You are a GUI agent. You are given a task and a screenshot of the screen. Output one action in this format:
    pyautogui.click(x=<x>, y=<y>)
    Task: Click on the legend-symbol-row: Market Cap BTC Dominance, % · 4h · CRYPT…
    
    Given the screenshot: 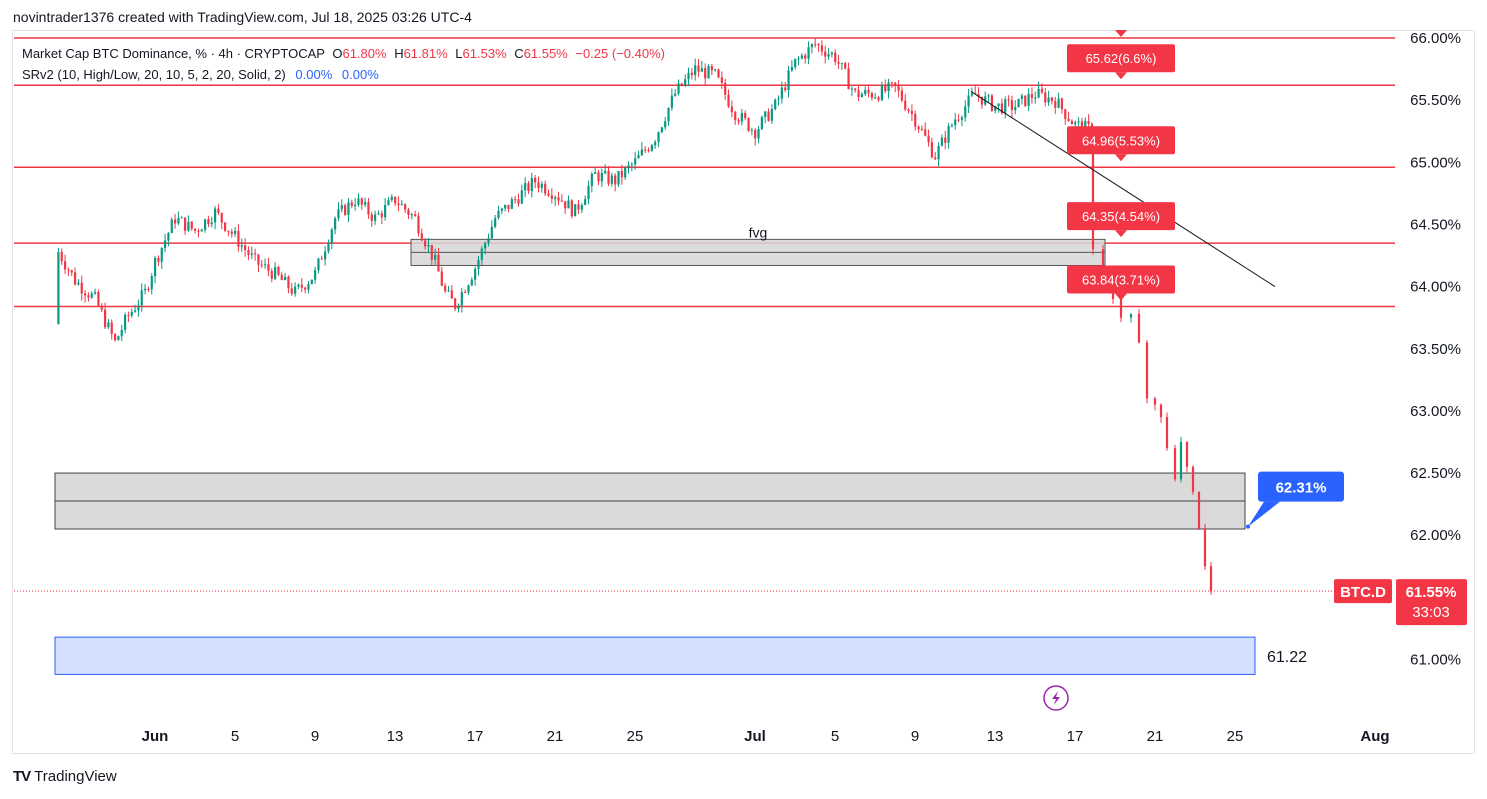 What is the action you would take?
    pyautogui.click(x=343, y=53)
    